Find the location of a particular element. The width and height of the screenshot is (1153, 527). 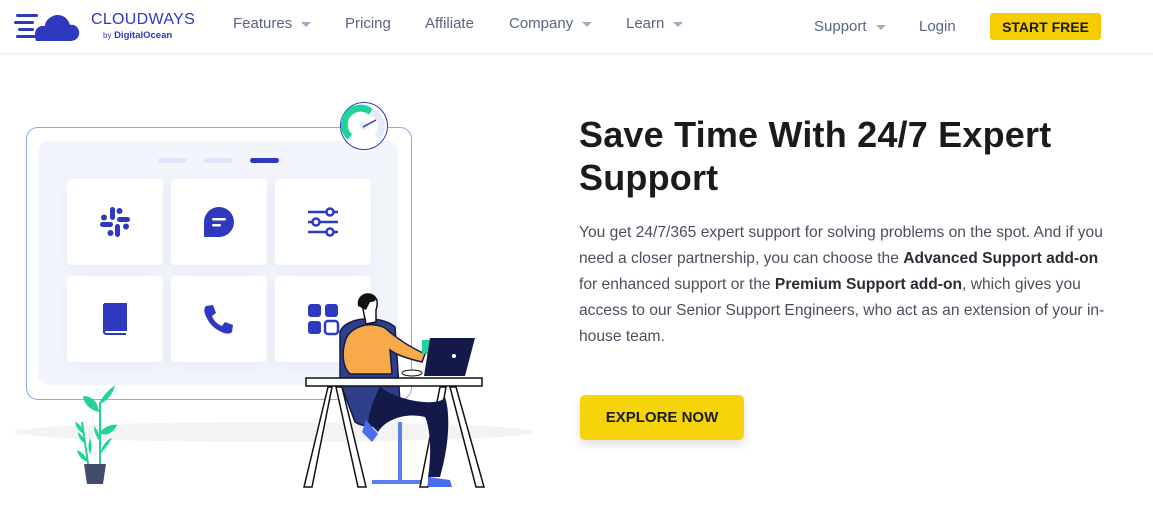

login-link: Login is located at coordinates (937, 26).